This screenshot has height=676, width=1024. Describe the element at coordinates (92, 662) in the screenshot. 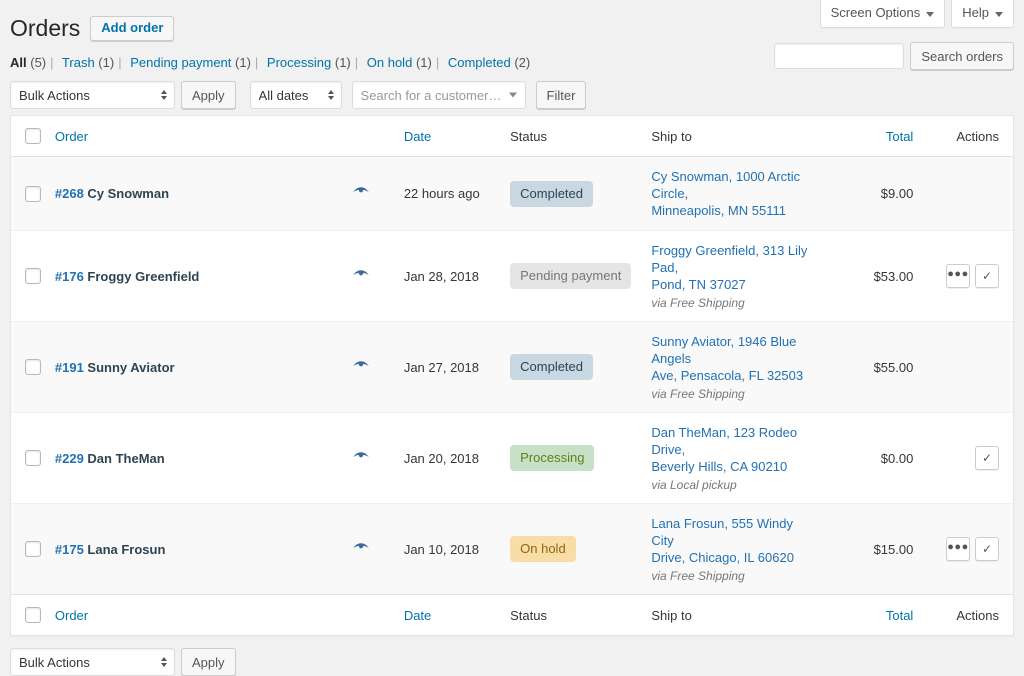

I see `bulk-actions-select-bottom: Bulk Actions` at that location.